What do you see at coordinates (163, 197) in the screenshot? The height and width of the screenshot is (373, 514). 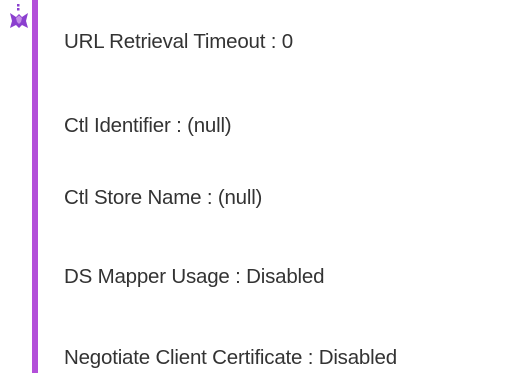 I see `field-ctl-store-name: Ctl Store Name : (null)` at bounding box center [163, 197].